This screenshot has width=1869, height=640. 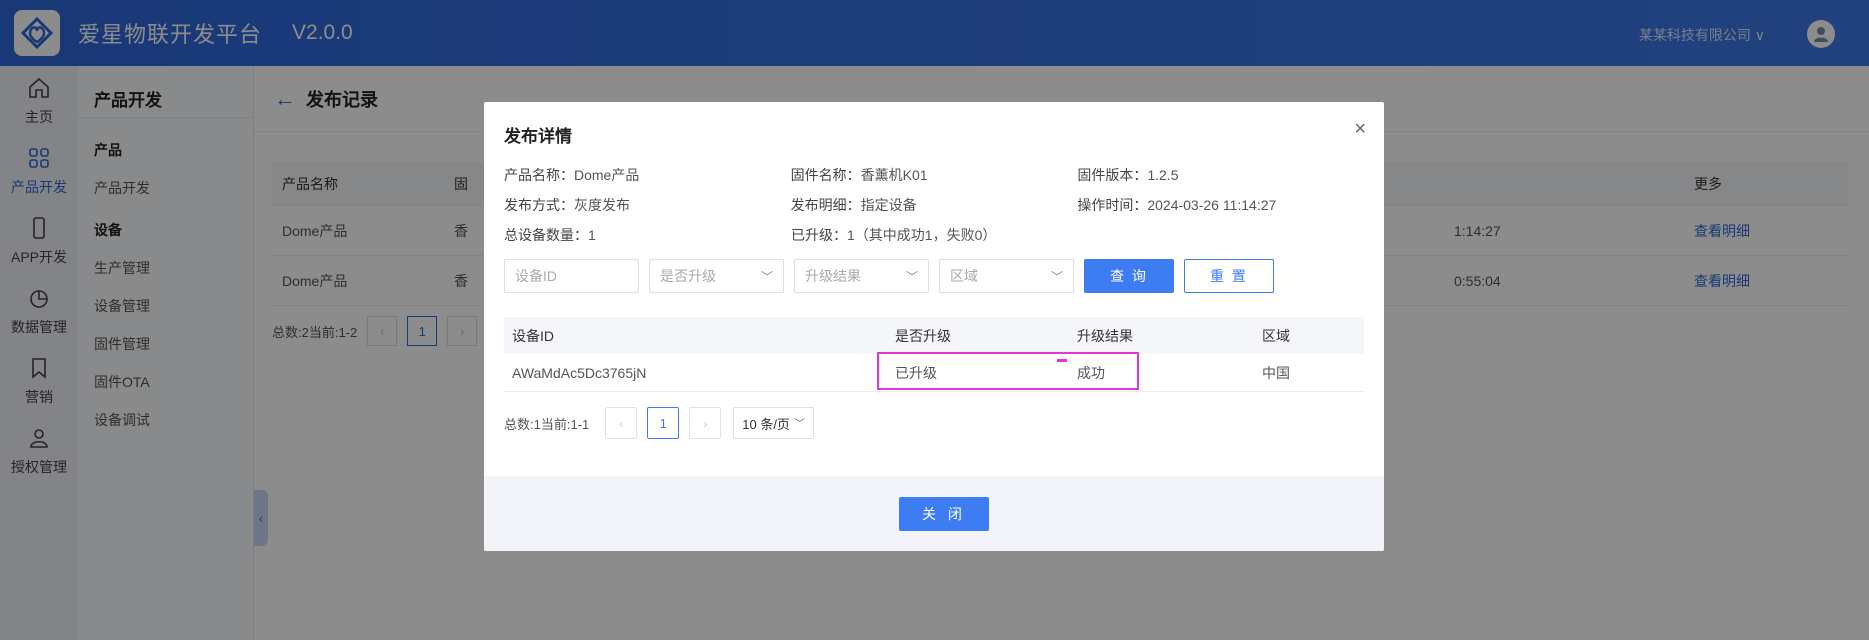 What do you see at coordinates (546, 235) in the screenshot?
I see `info-key: 总设备数量：` at bounding box center [546, 235].